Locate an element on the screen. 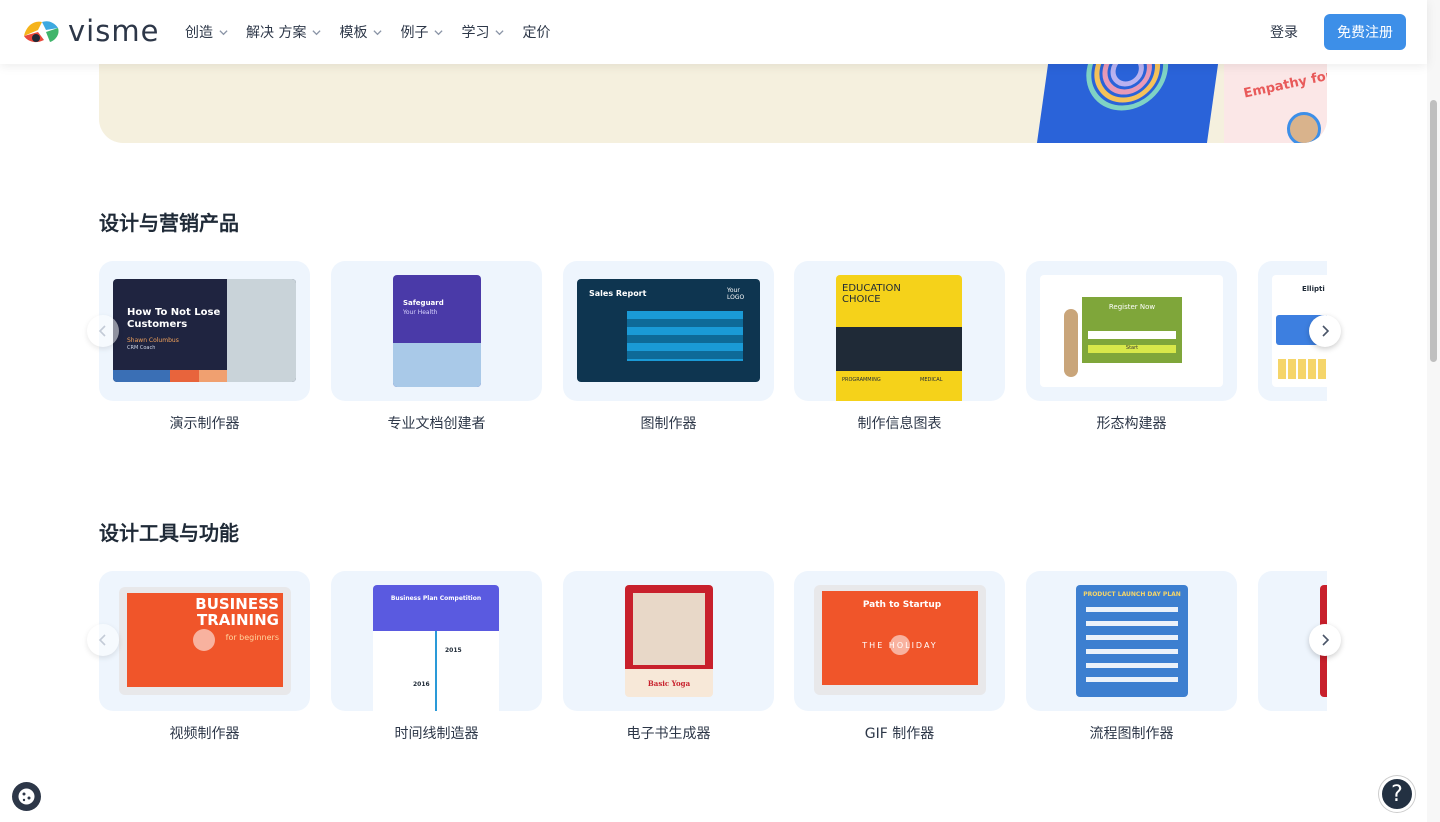  preview-title: Register Now is located at coordinates (1132, 307).